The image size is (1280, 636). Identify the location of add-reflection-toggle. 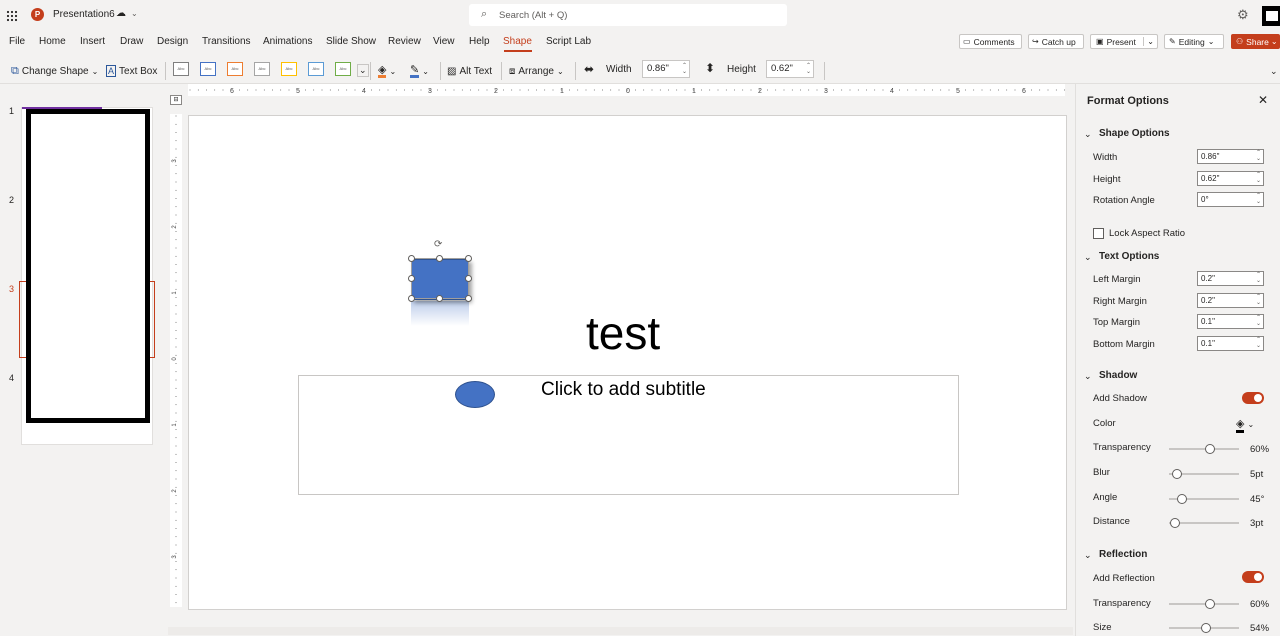
(1253, 577).